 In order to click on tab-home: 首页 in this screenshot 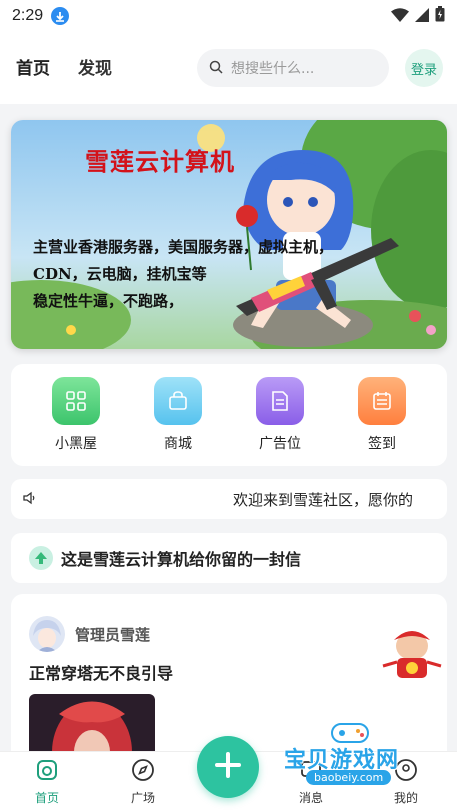, I will do `click(33, 68)`.